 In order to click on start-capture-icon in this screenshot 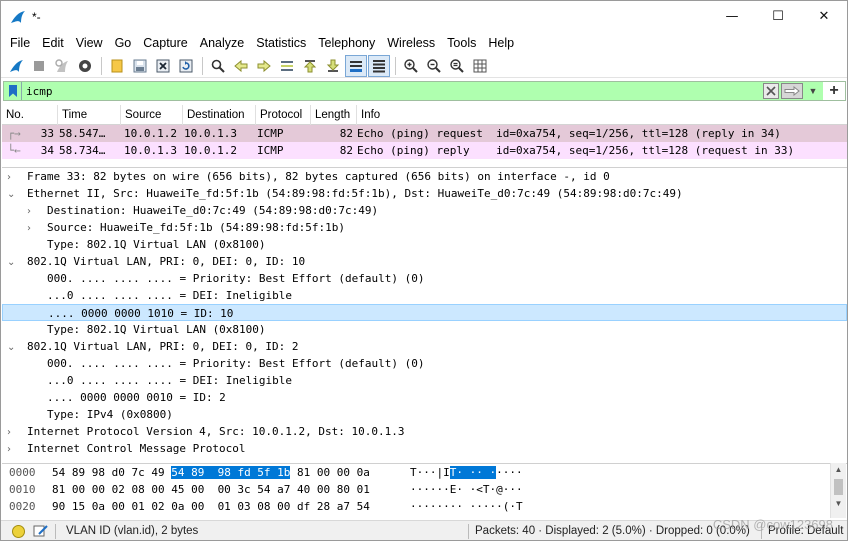, I will do `click(16, 66)`.